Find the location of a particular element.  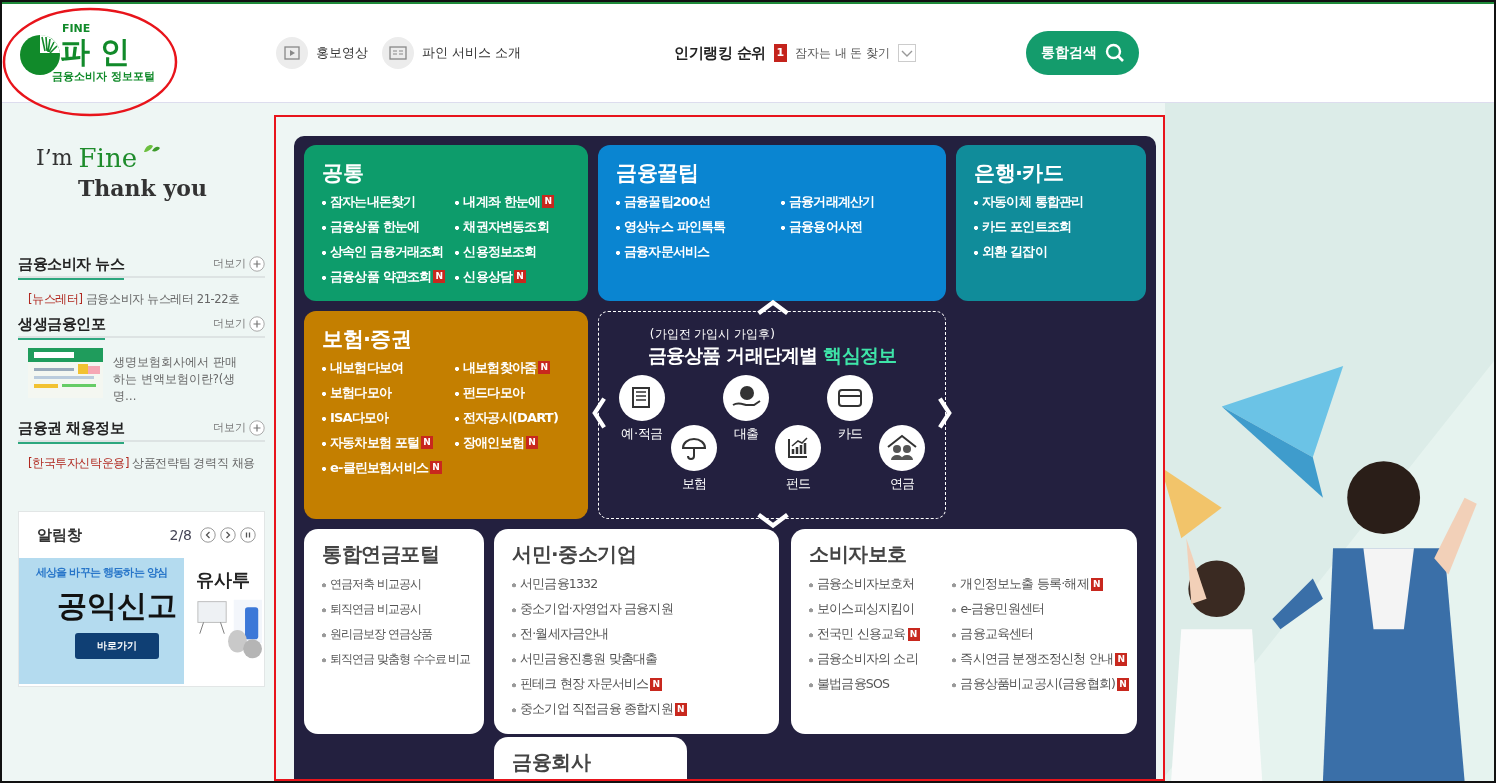

stage-steps: (가입전 가입시 가입후) is located at coordinates (773, 334).